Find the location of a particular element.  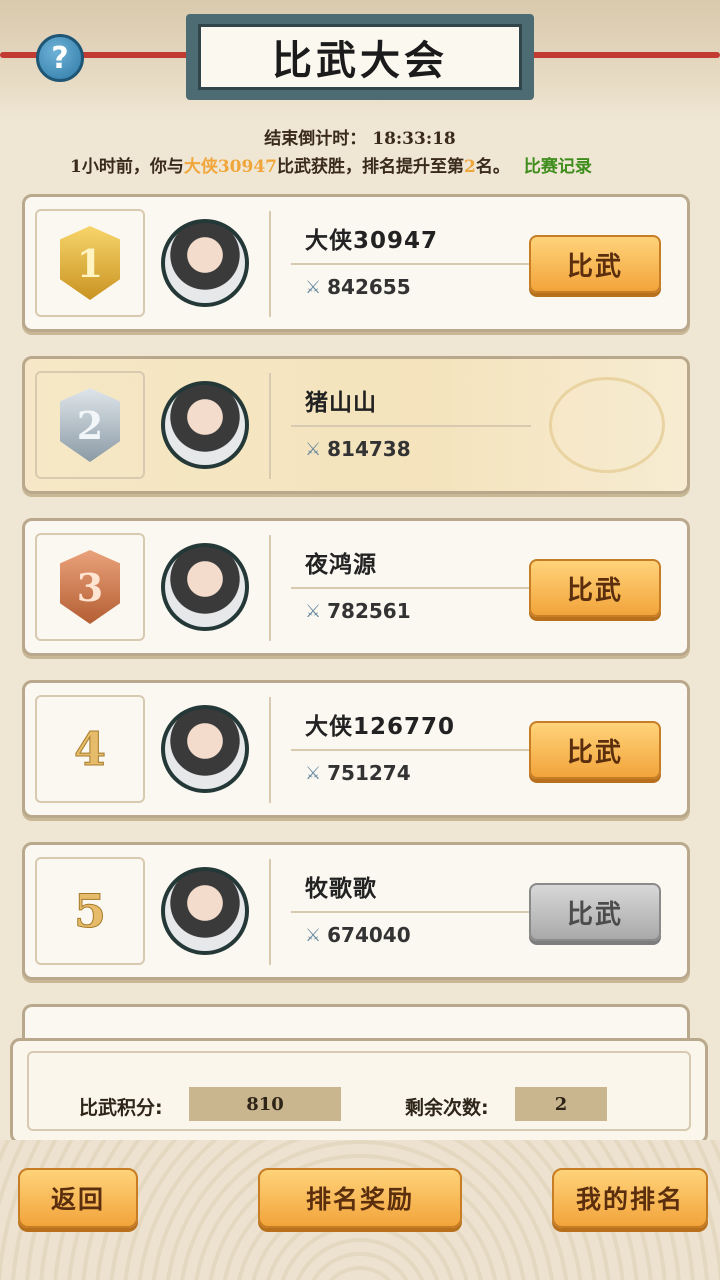

rank-badge: 4 is located at coordinates (90, 749).